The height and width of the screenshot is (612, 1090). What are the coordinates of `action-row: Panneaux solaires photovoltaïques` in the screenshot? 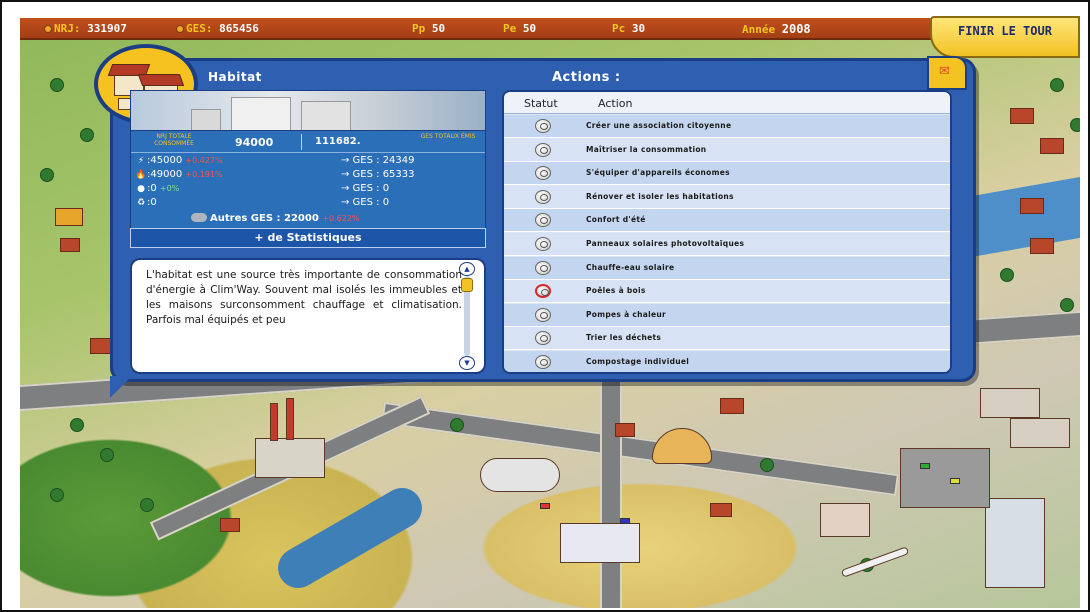 It's located at (727, 244).